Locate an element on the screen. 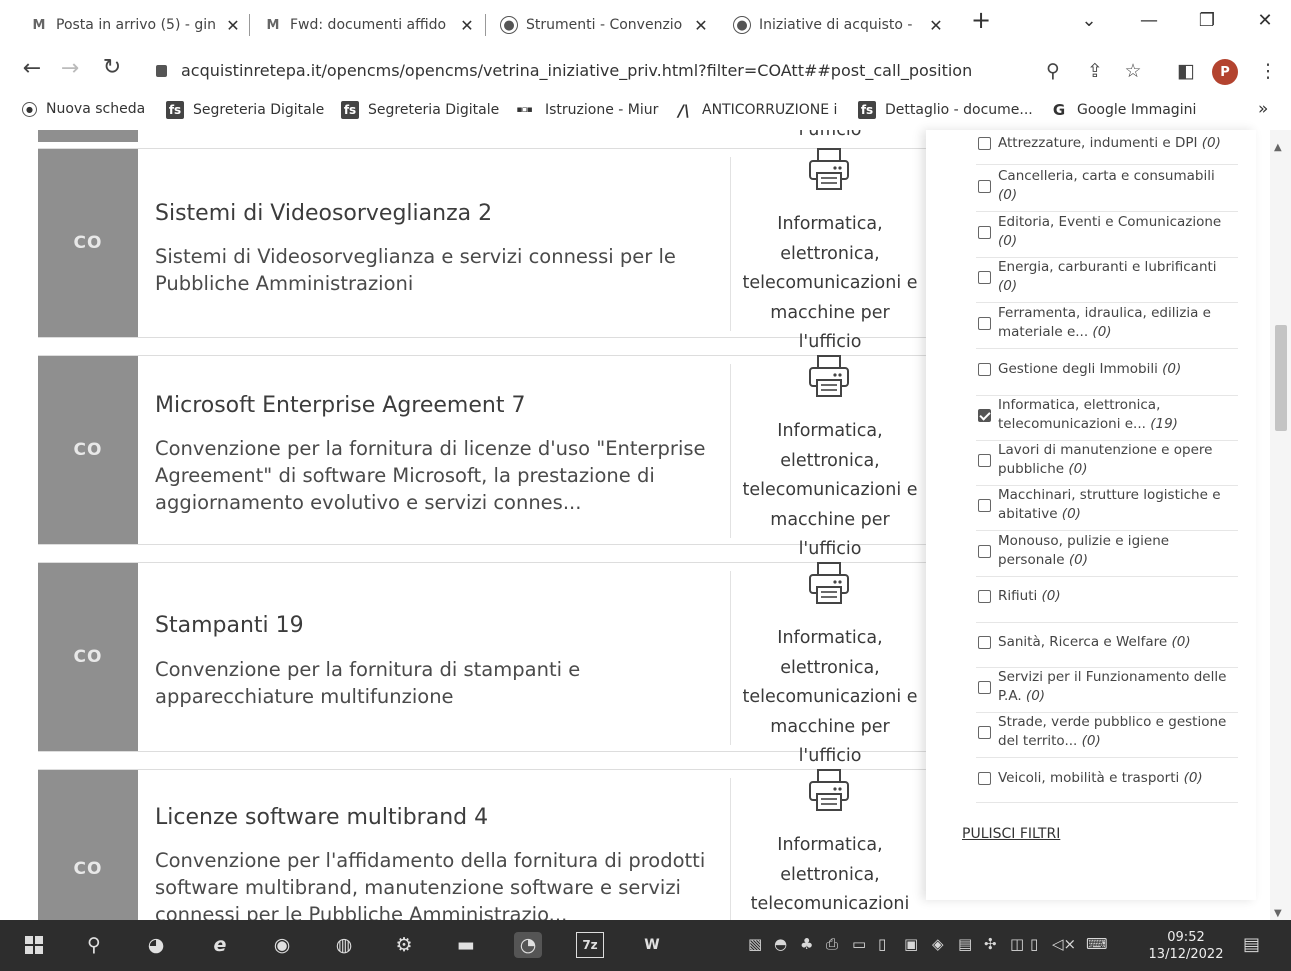 This screenshot has height=971, width=1291. reload-icon: ↻ is located at coordinates (112, 67).